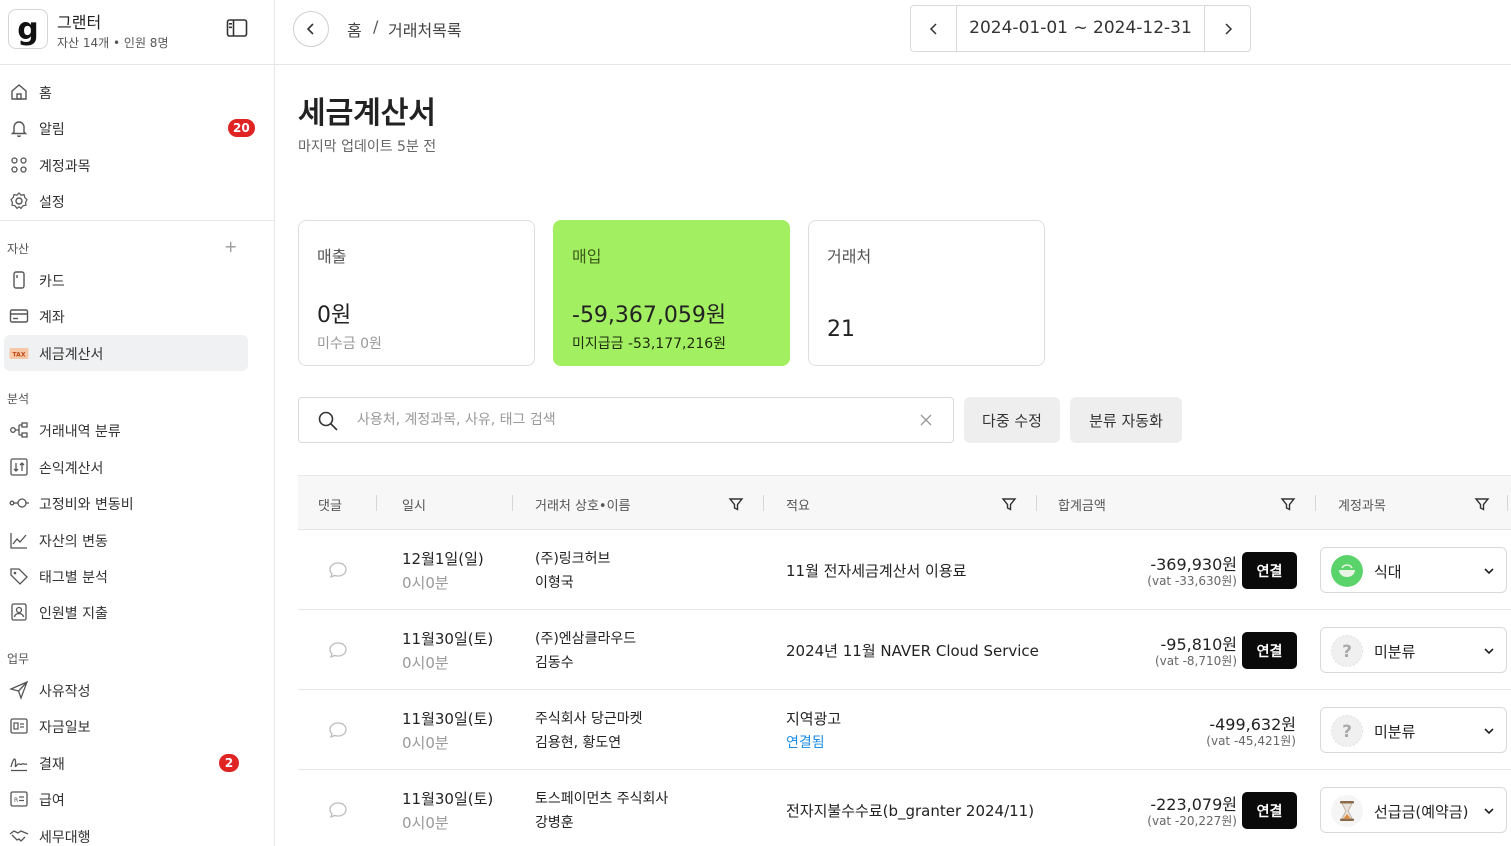 This screenshot has height=846, width=1511. I want to click on account-select: 선급금(예약금), so click(1413, 810).